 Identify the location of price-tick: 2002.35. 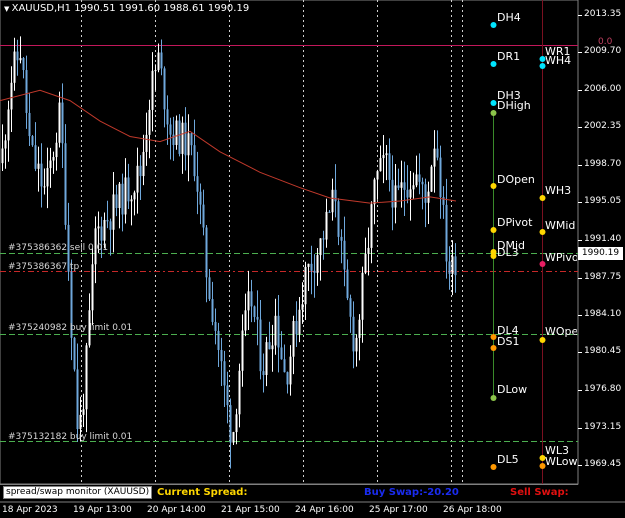
(603, 126).